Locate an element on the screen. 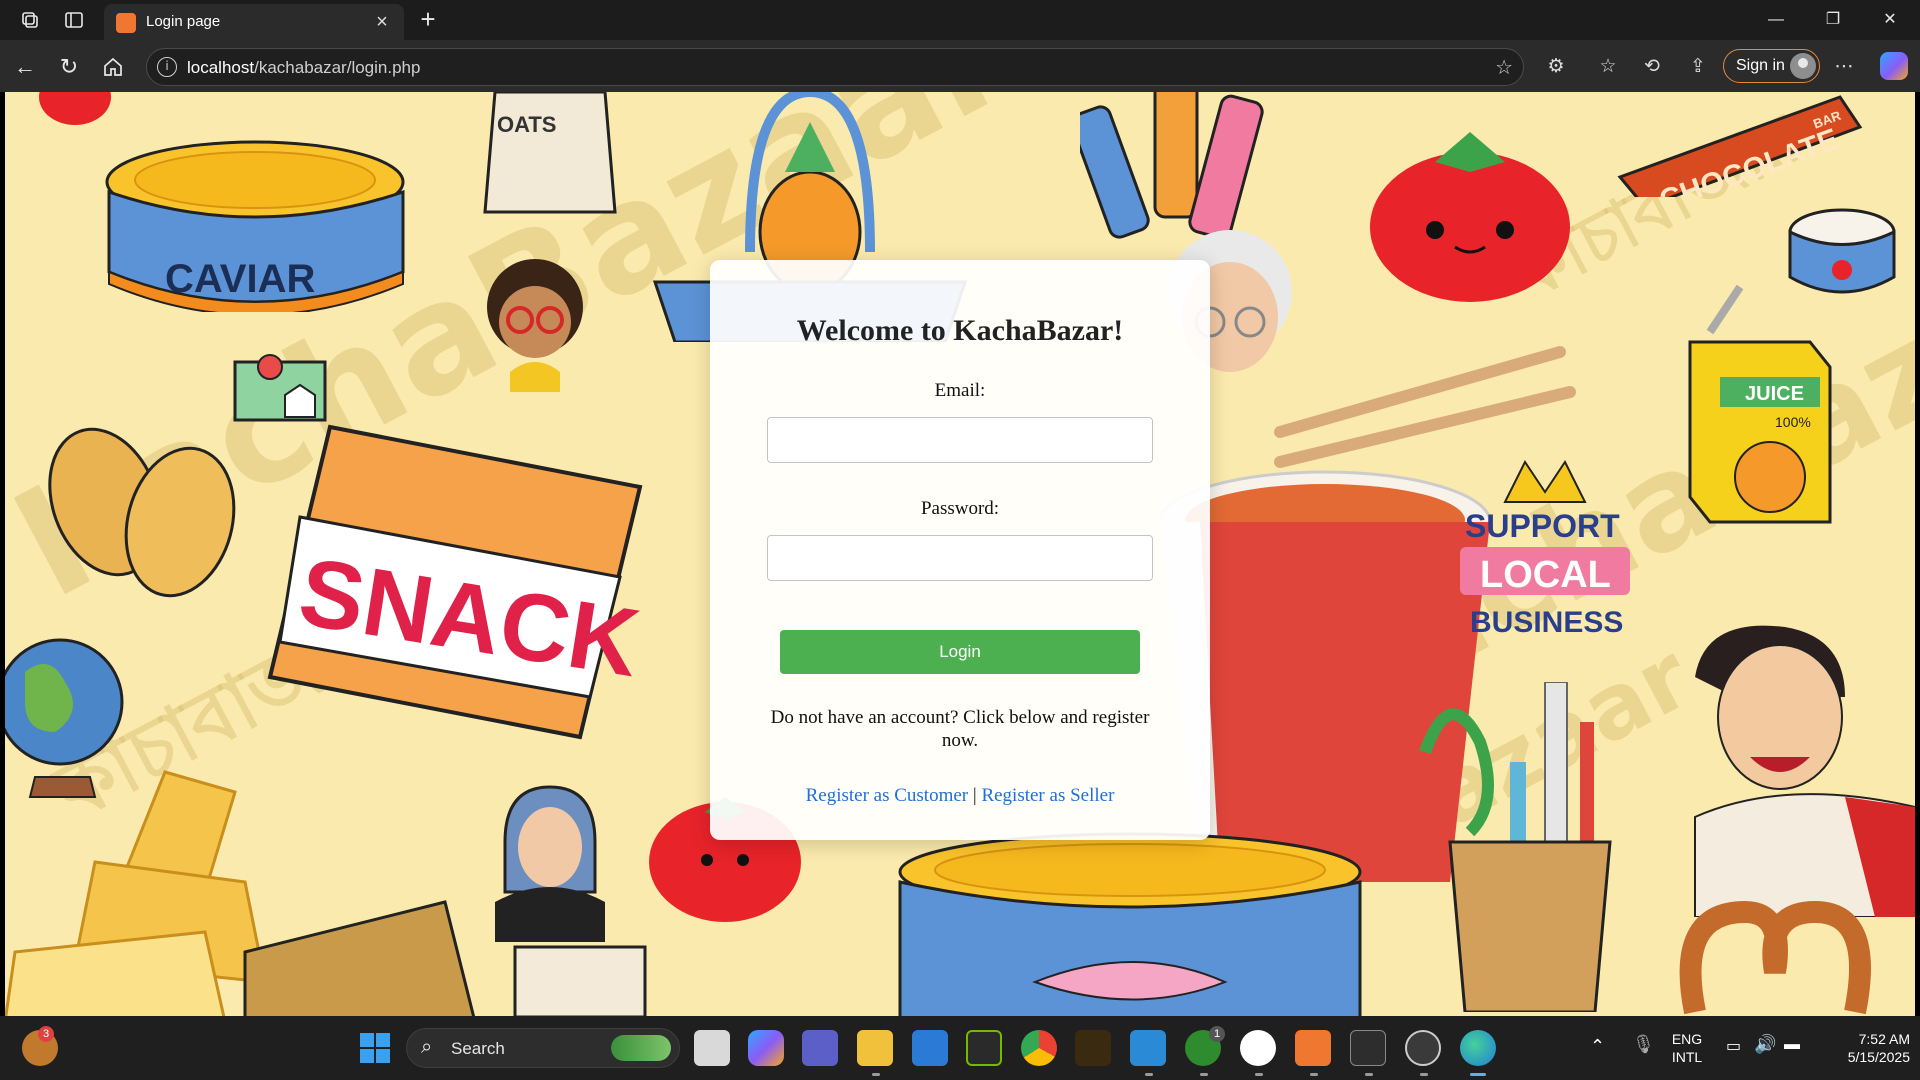 Image resolution: width=1920 pixels, height=1080 pixels. vertical-tabs-icon is located at coordinates (74, 20).